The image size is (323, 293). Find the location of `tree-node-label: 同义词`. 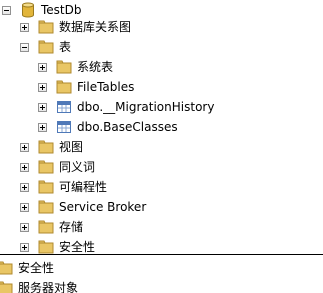

tree-node-label: 同义词 is located at coordinates (77, 167).